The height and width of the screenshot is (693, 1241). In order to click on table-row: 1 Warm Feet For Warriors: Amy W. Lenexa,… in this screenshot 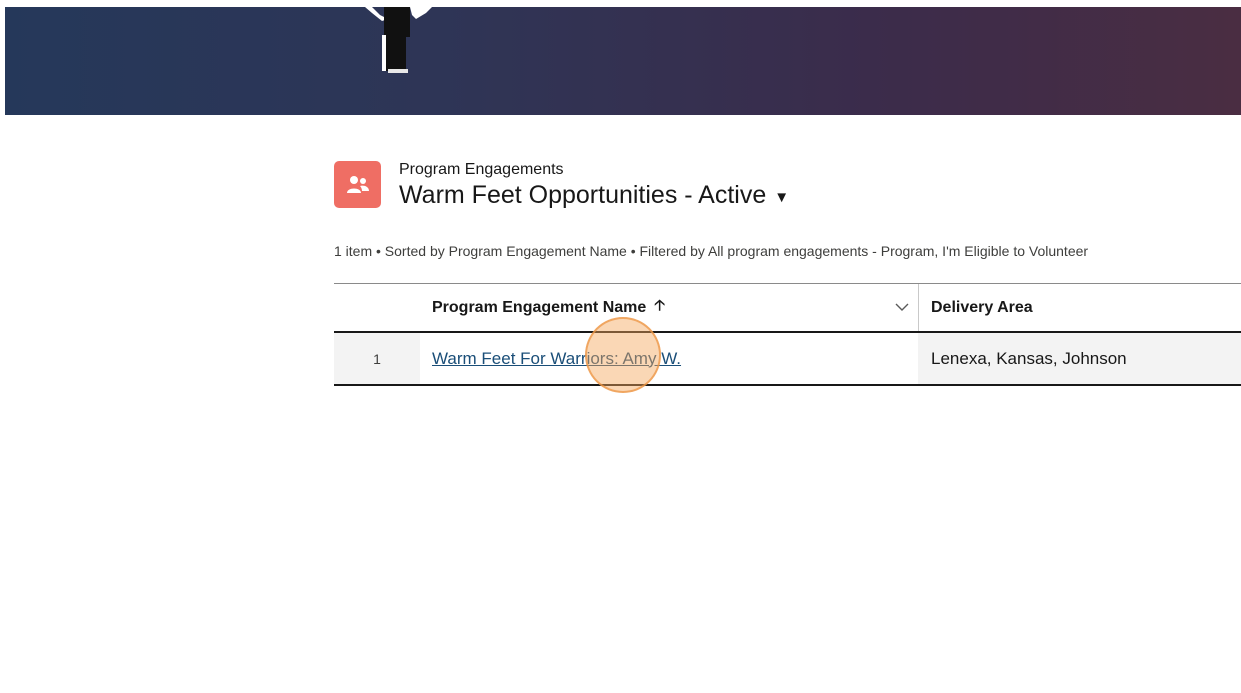, I will do `click(787, 358)`.